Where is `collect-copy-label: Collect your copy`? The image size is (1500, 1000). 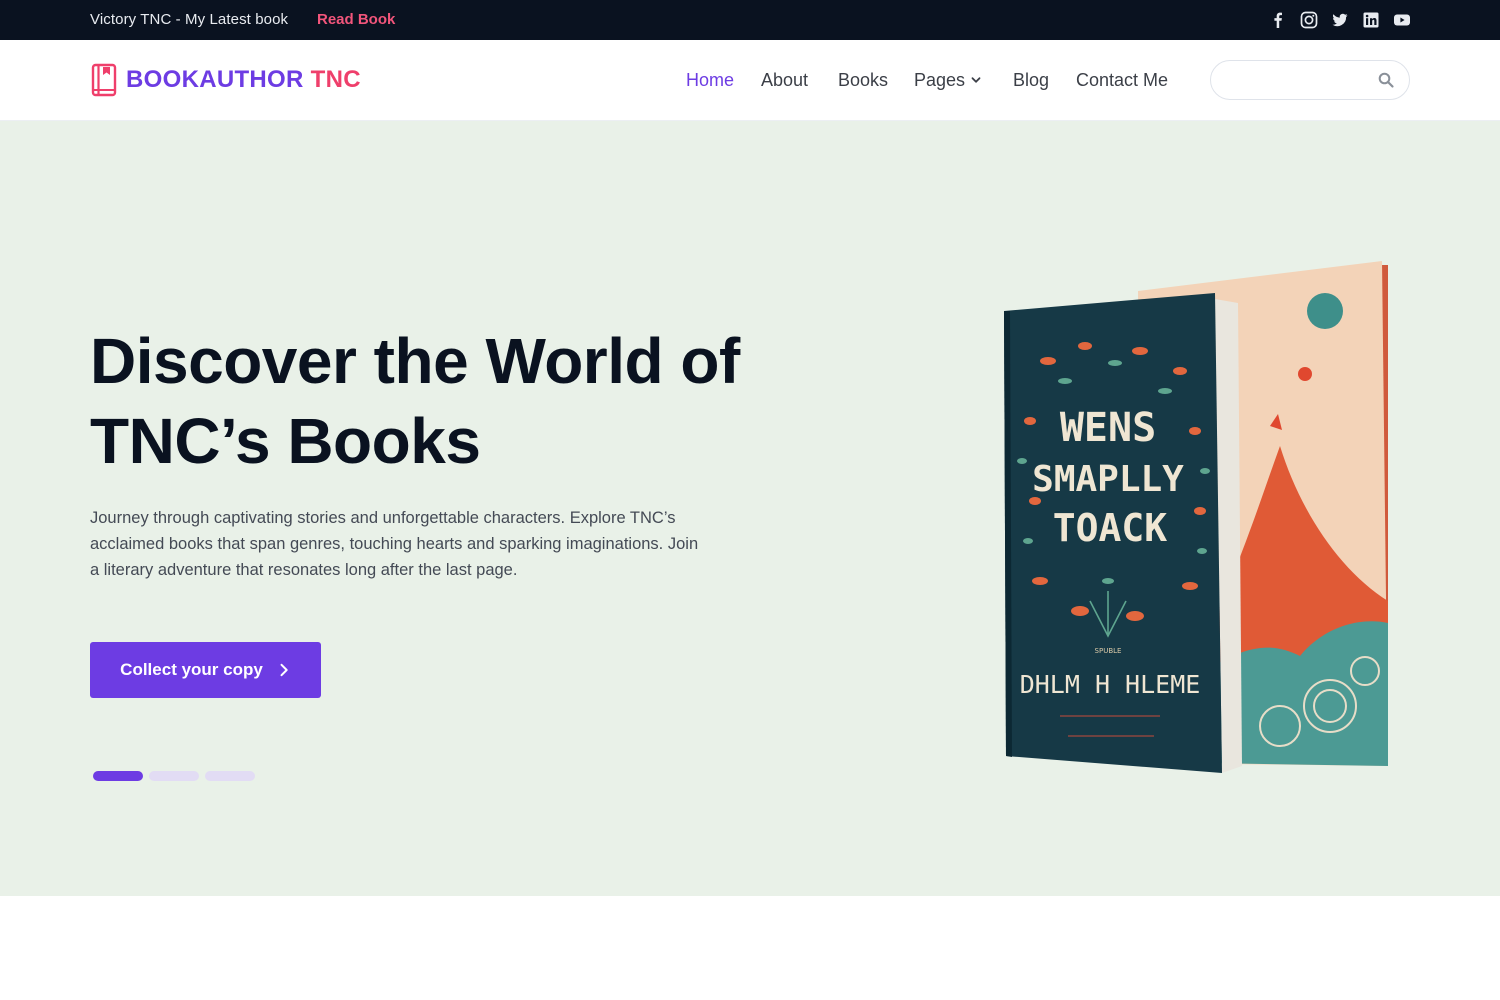 collect-copy-label: Collect your copy is located at coordinates (191, 669).